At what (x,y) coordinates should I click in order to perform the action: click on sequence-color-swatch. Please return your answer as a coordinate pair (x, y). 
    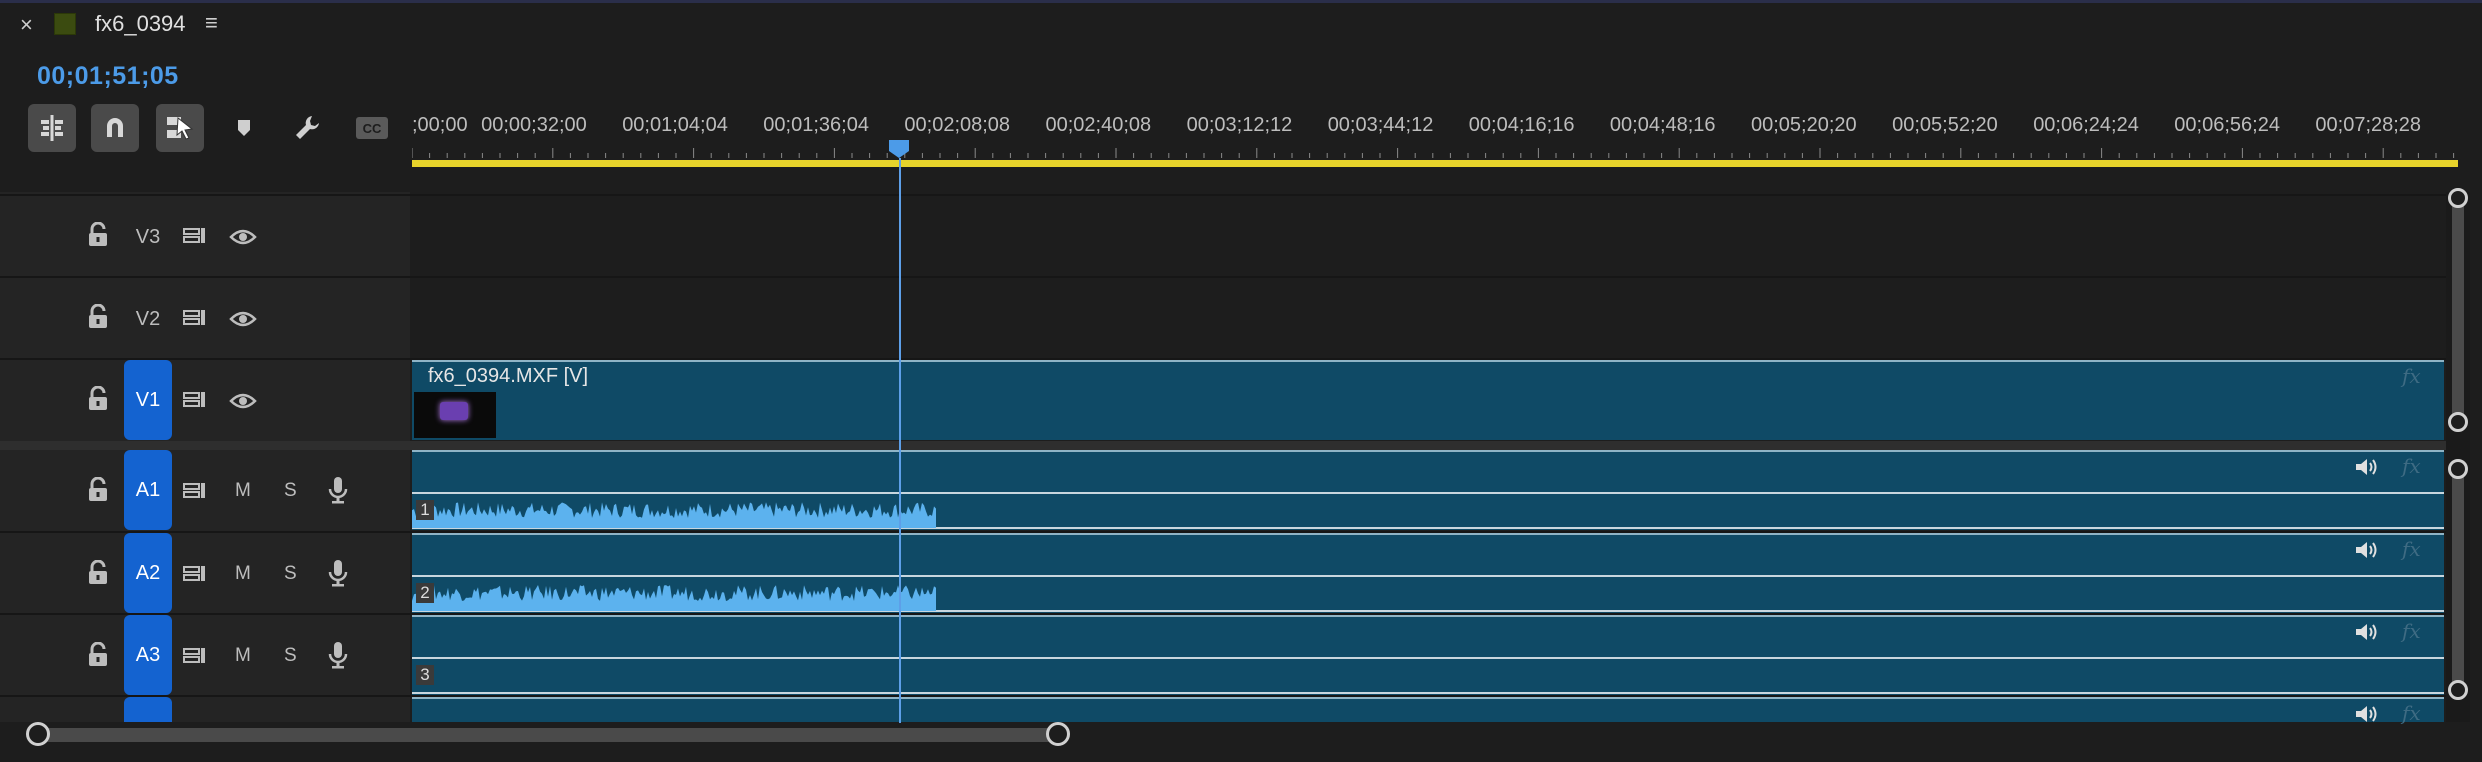
    Looking at the image, I should click on (65, 24).